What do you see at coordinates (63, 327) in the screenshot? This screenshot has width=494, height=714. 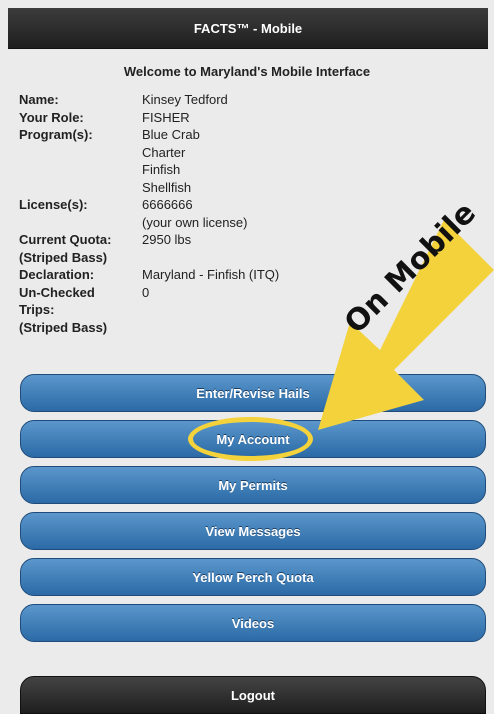 I see `unchecked-label-line: (Striped Bass)` at bounding box center [63, 327].